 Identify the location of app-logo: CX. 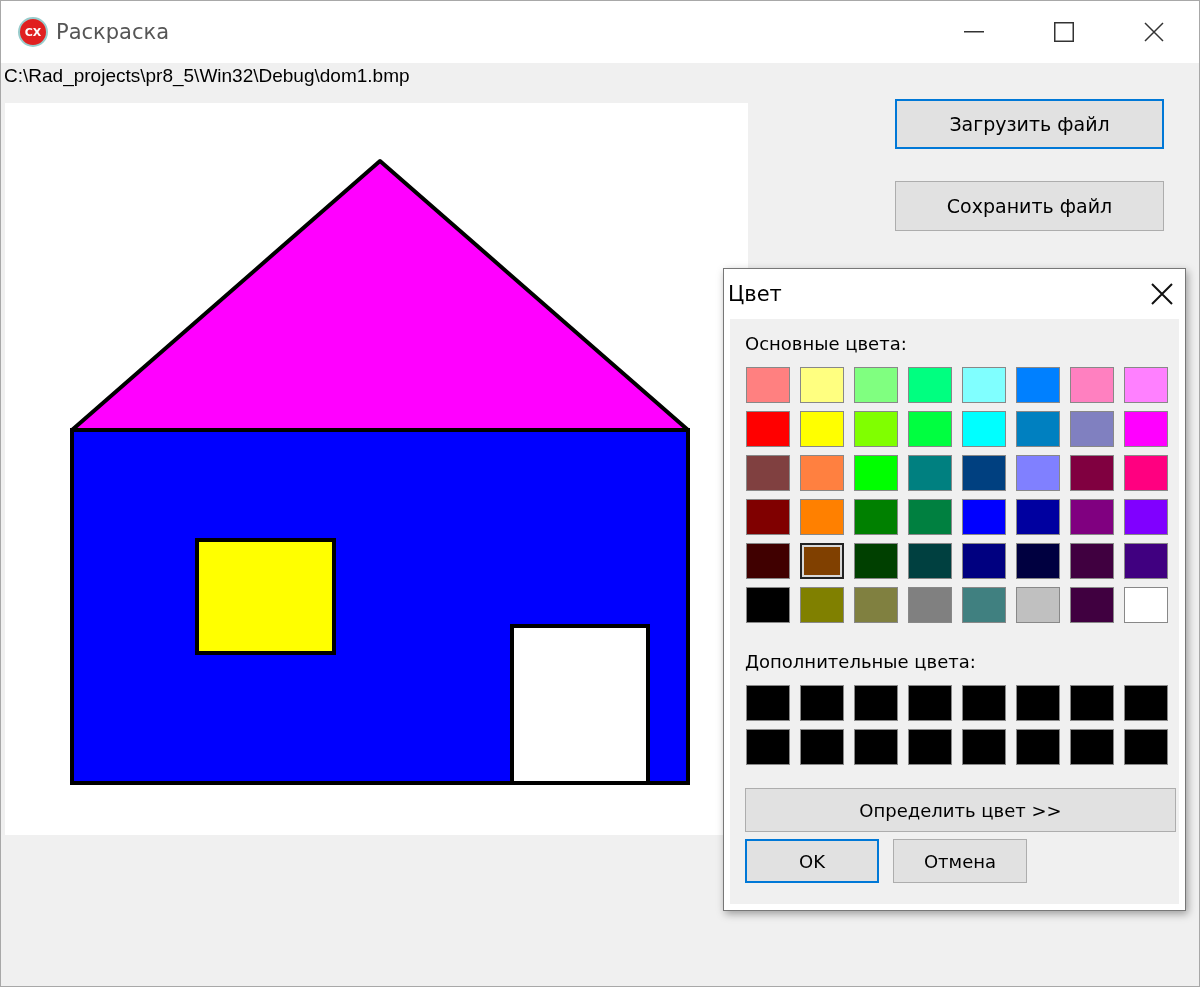
(33, 32).